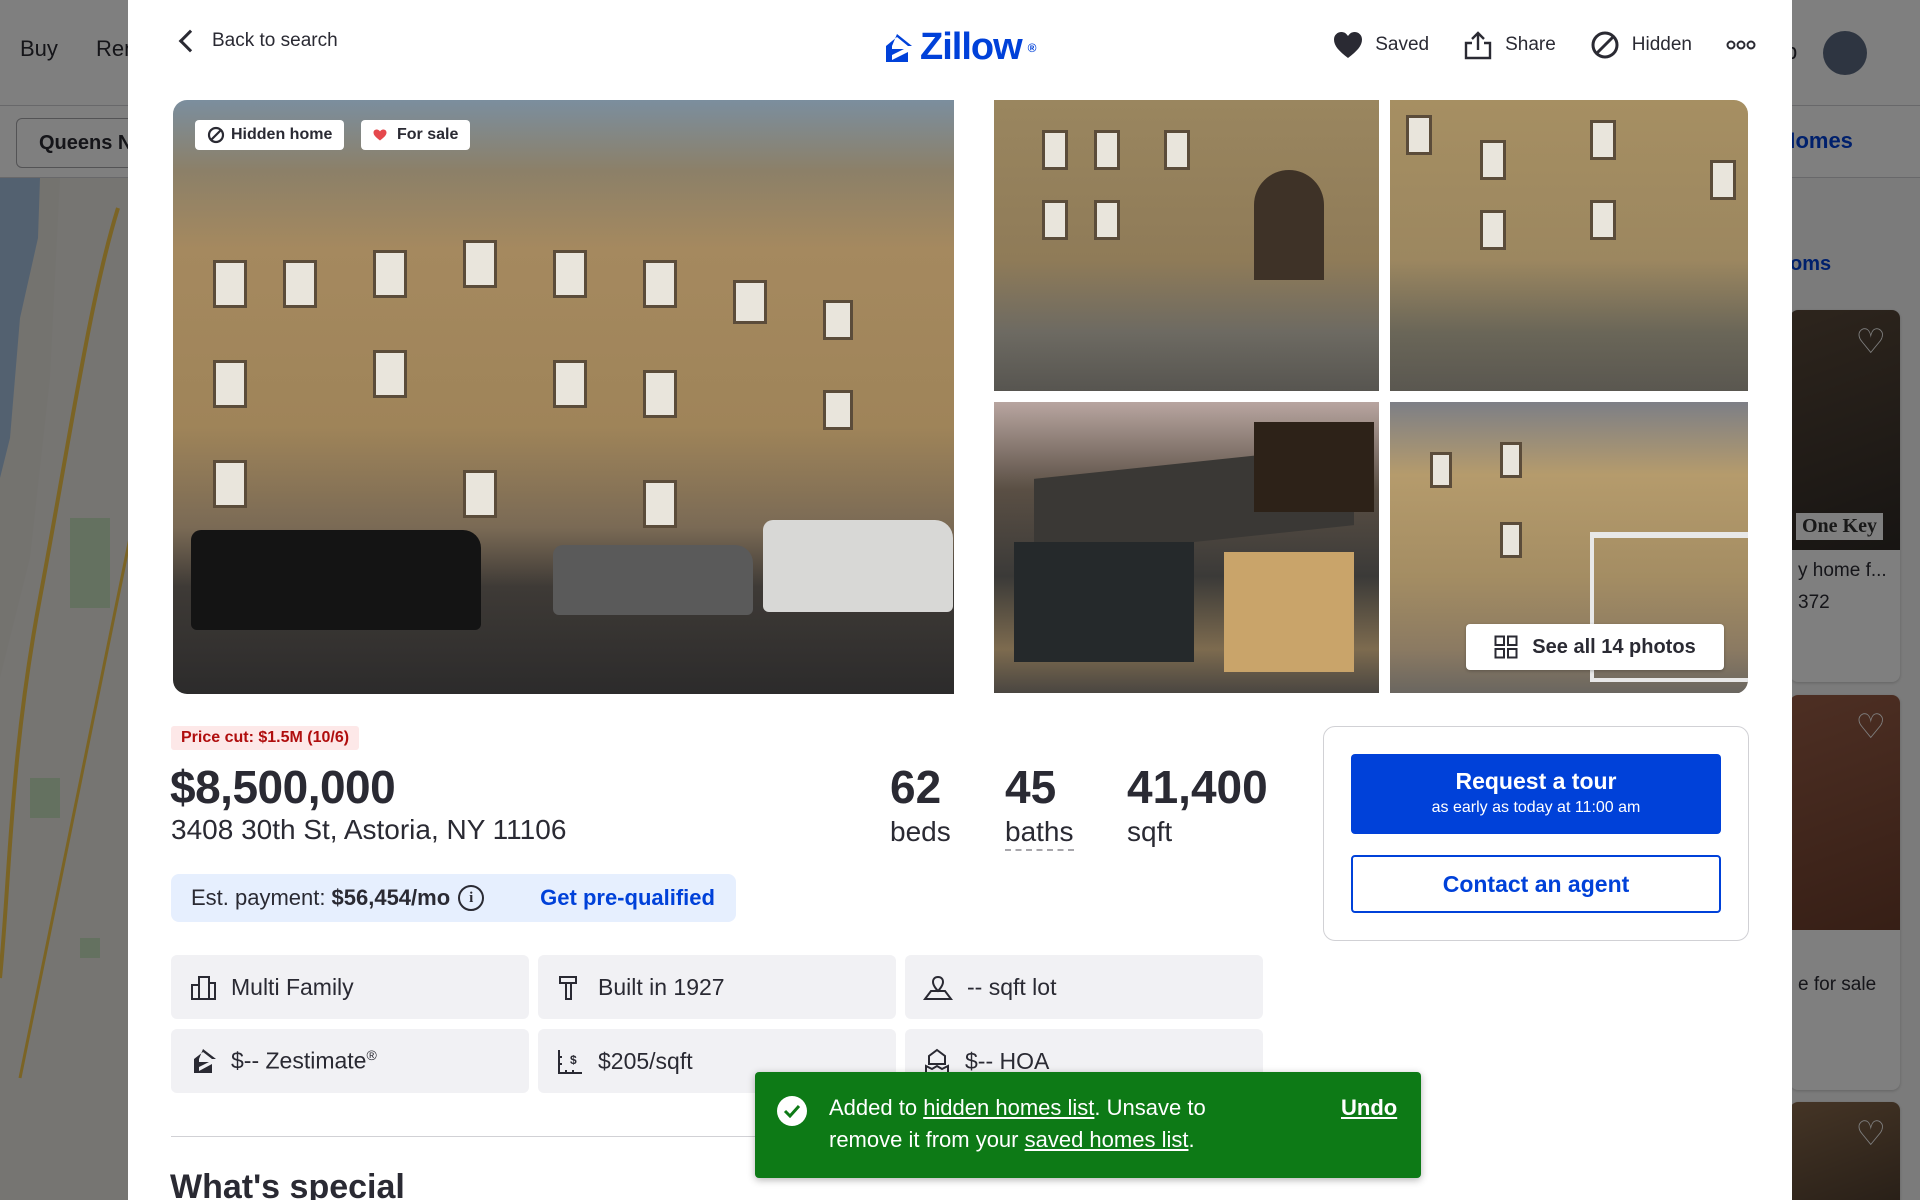  I want to click on zillow-logo-icon, so click(899, 47).